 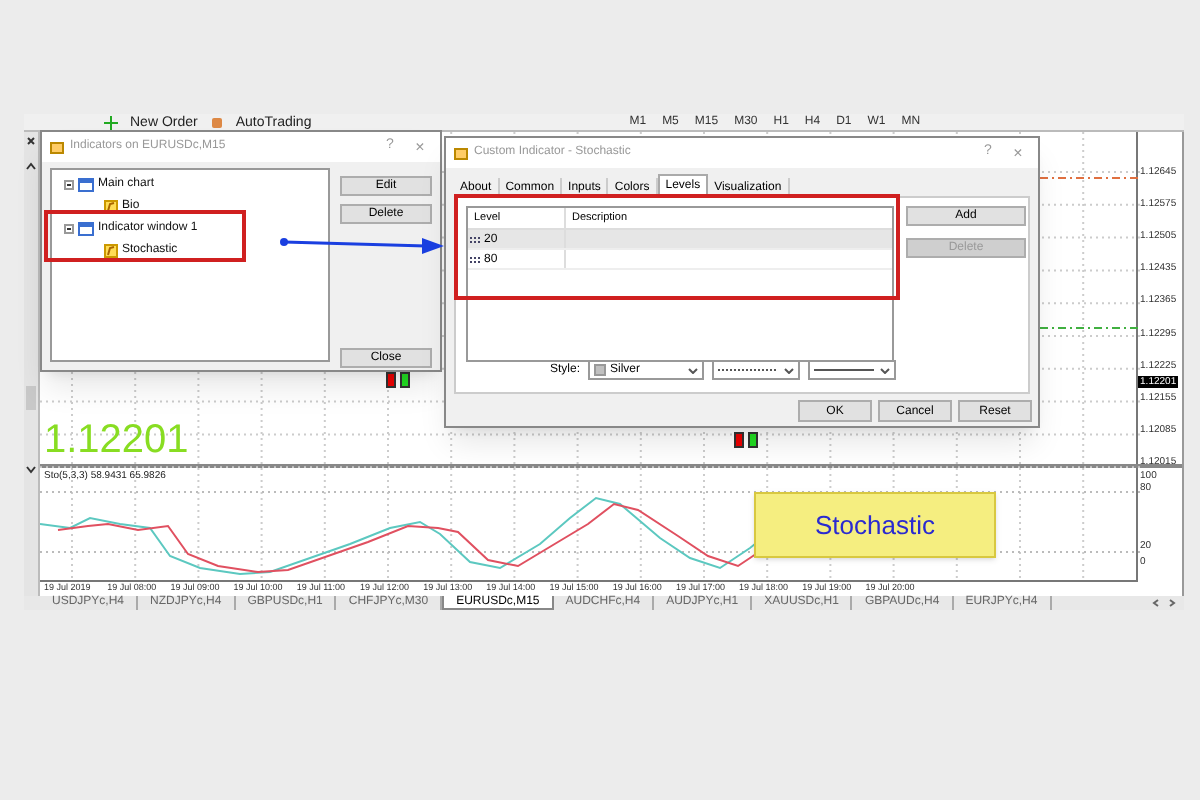 What do you see at coordinates (1164, 603) in the screenshot?
I see `scroll-arrows-icon` at bounding box center [1164, 603].